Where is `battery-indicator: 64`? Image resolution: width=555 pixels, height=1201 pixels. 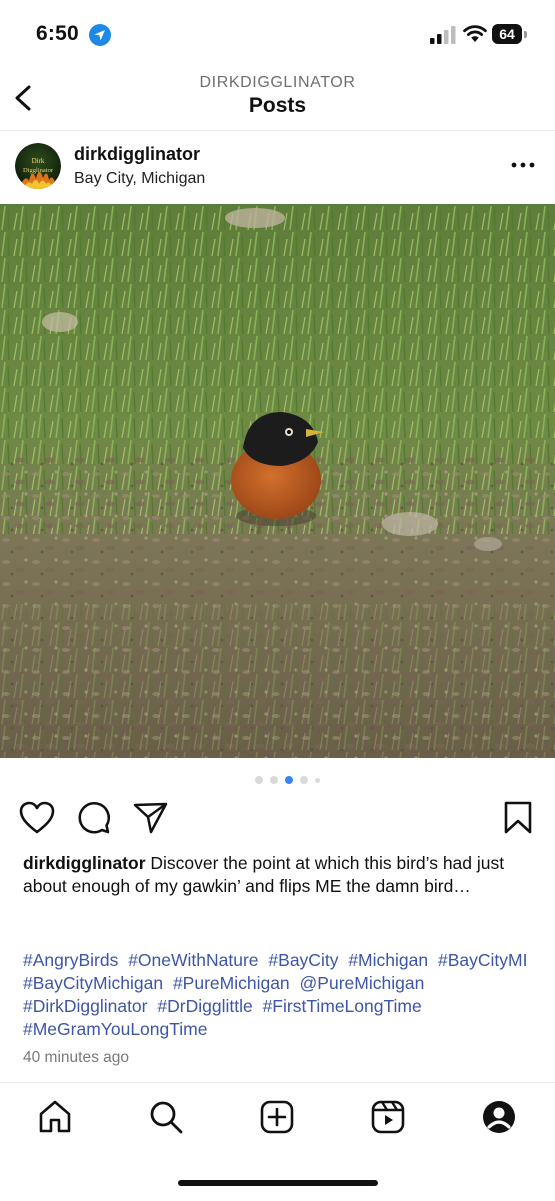
battery-indicator: 64 is located at coordinates (510, 34).